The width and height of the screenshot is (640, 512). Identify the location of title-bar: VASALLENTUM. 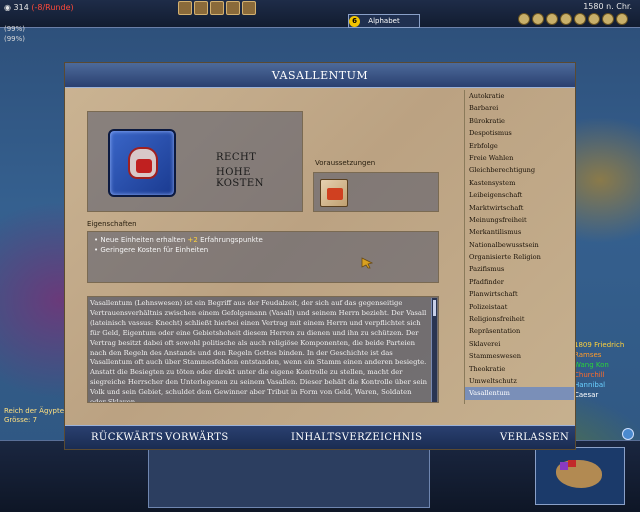
(320, 75).